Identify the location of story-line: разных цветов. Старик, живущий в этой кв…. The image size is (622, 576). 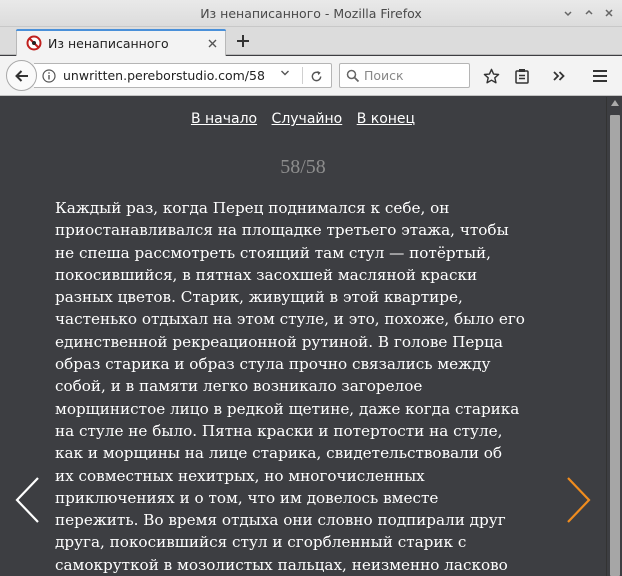
(259, 297).